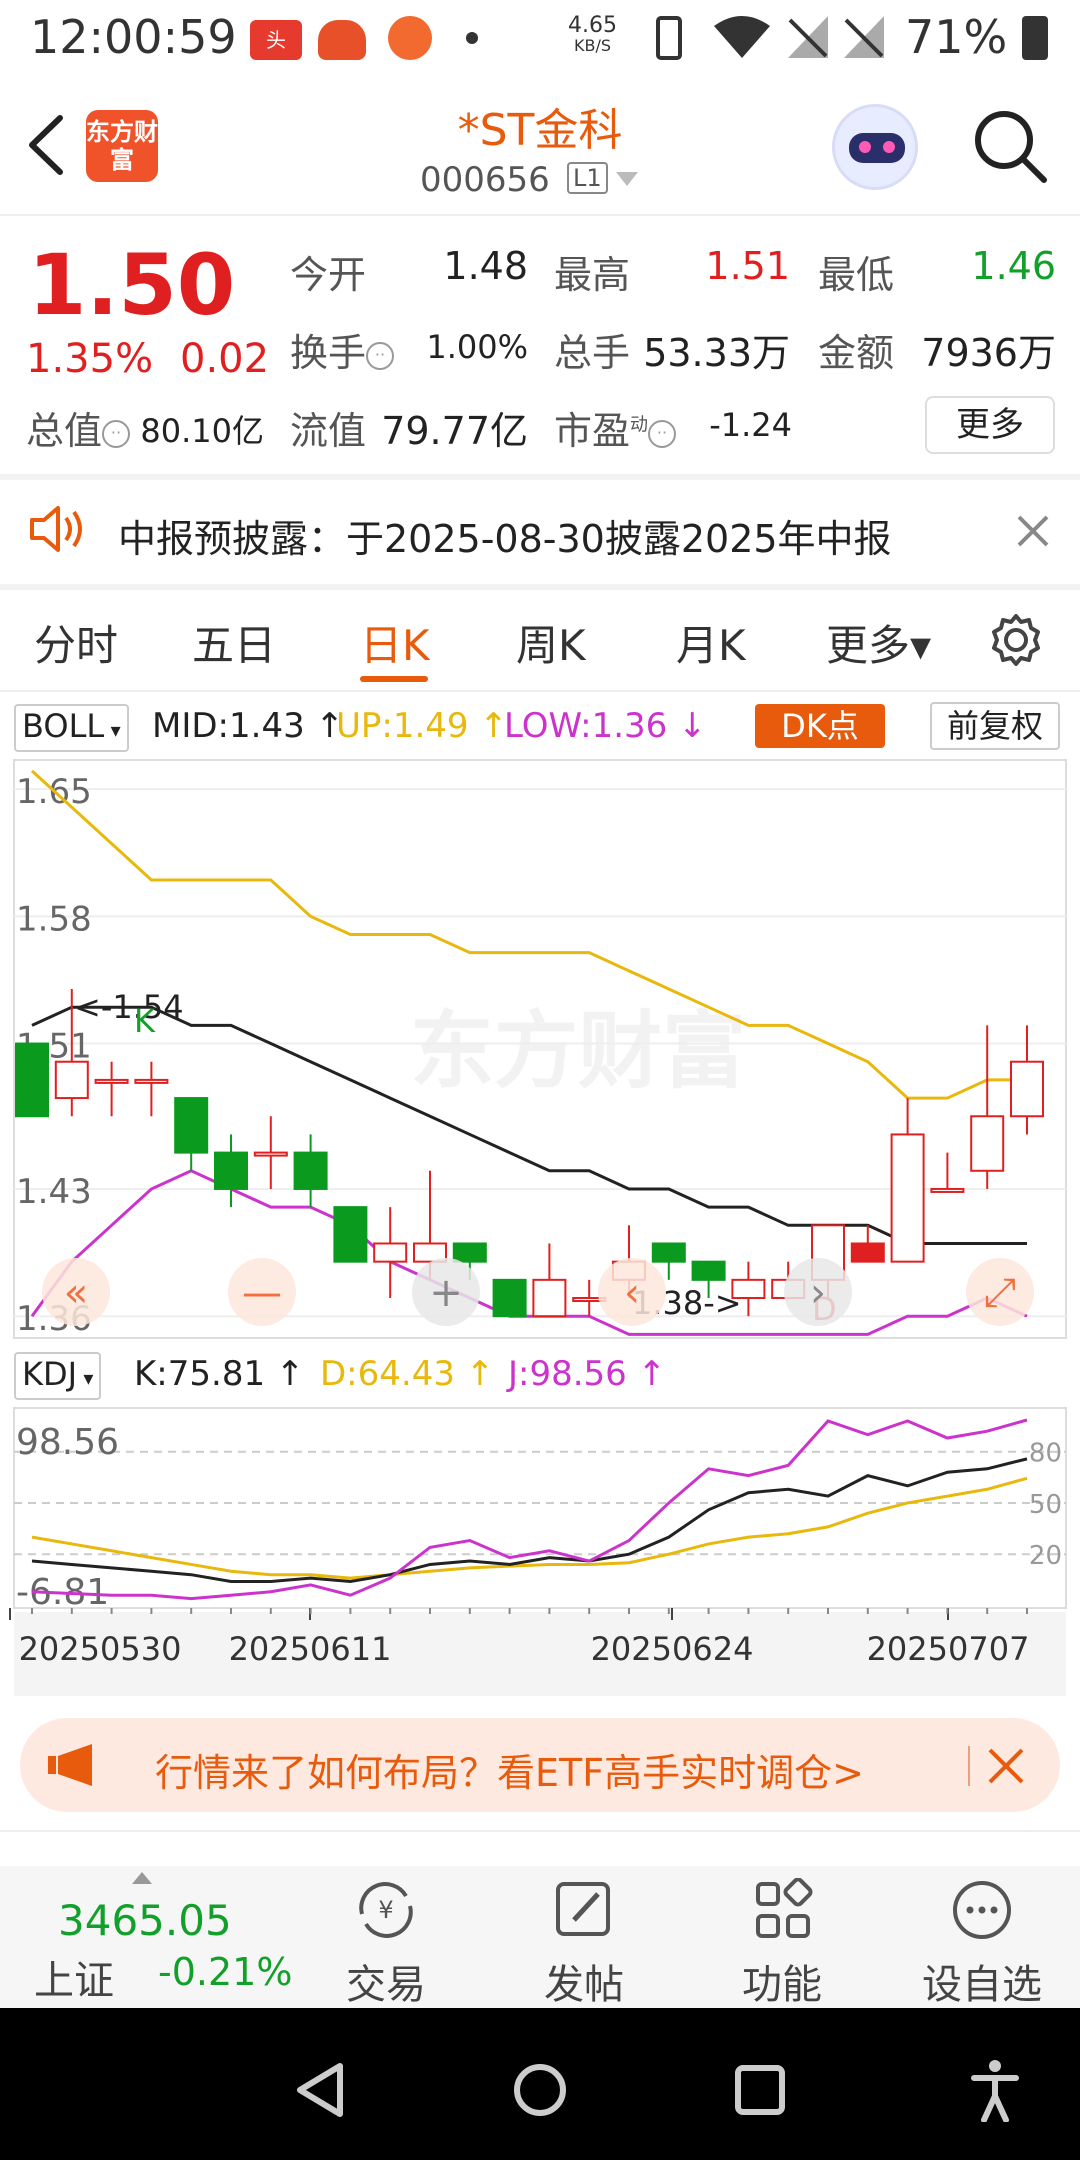 Image resolution: width=1080 pixels, height=2160 pixels. What do you see at coordinates (129, 1007) in the screenshot?
I see `max-price-marker: <-1.54` at bounding box center [129, 1007].